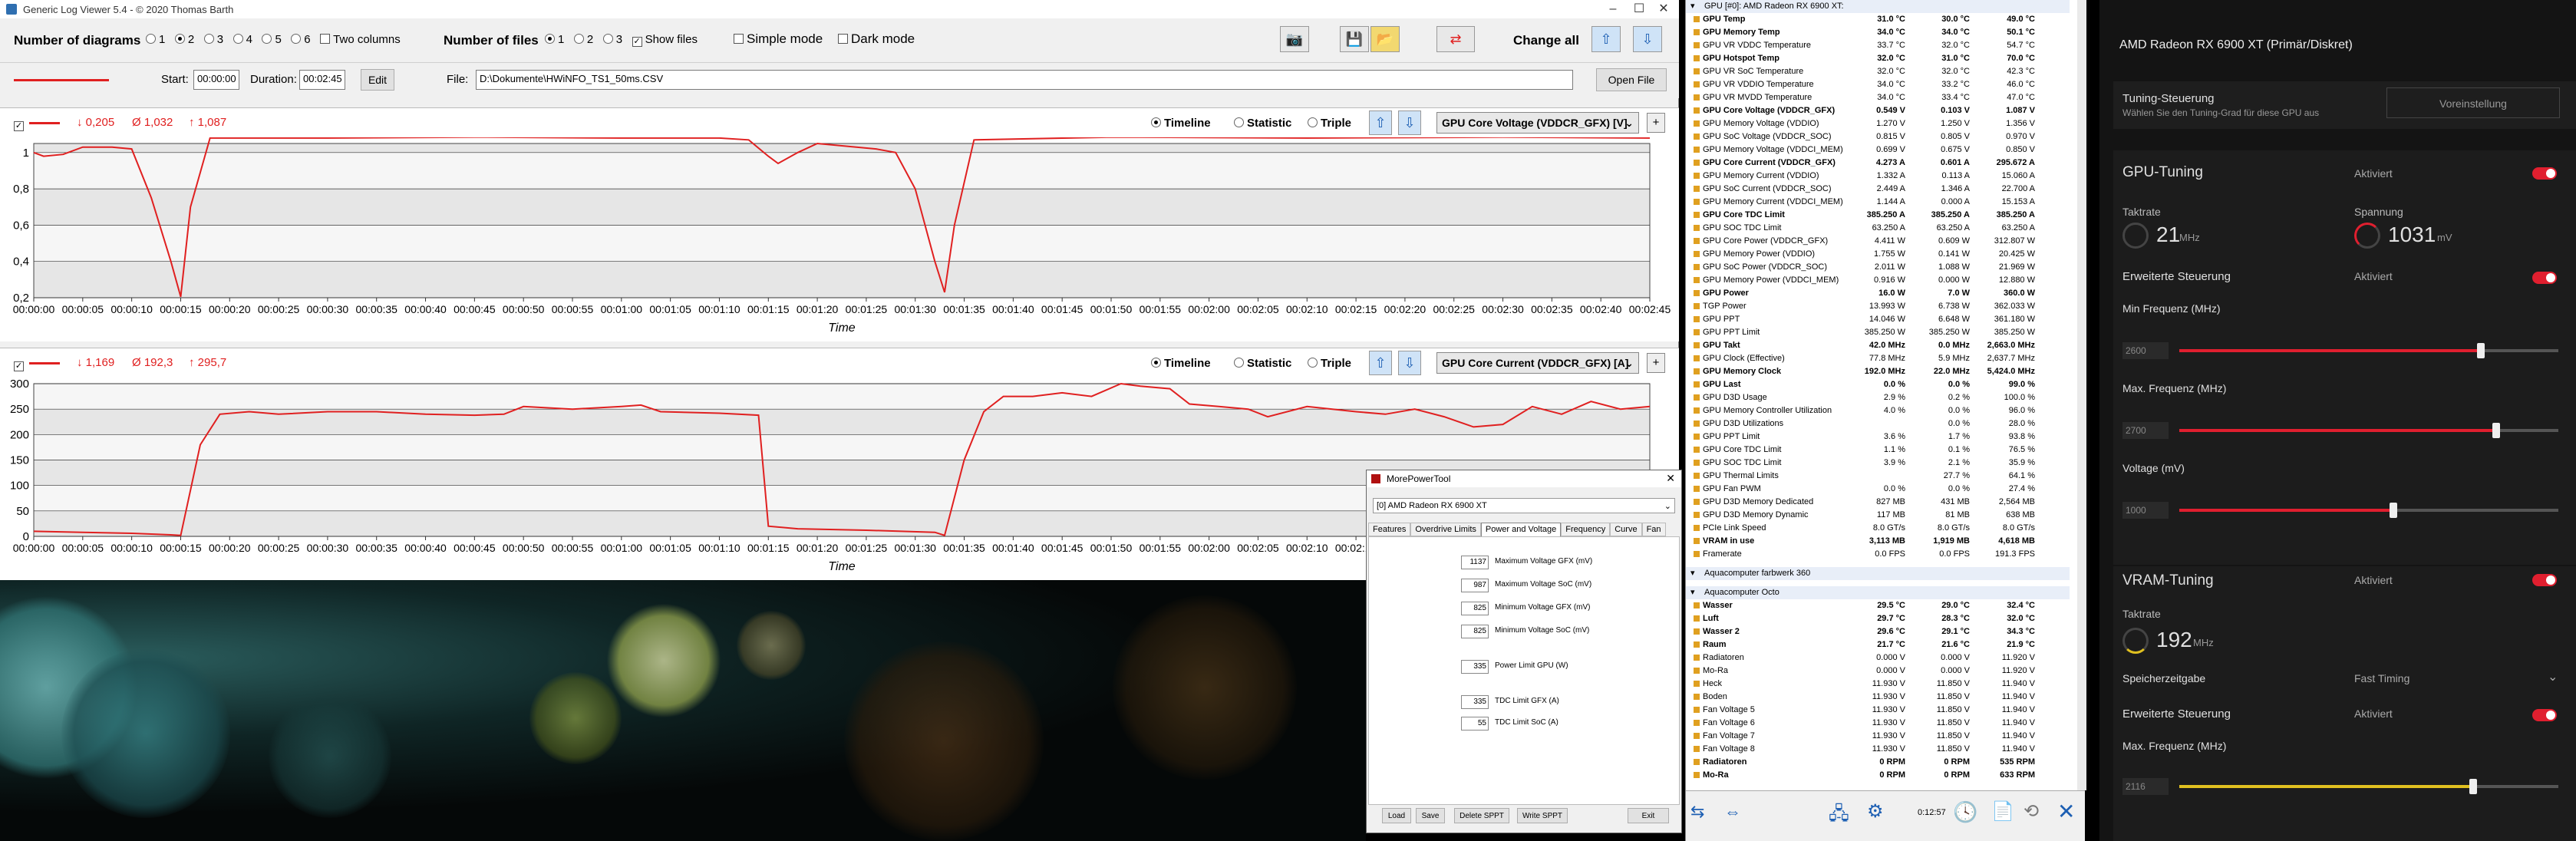 The height and width of the screenshot is (841, 2576). What do you see at coordinates (1524, 505) in the screenshot?
I see `mpt-gpu-select: [0] AMD Radeon RX 6900 XT ⌄` at bounding box center [1524, 505].